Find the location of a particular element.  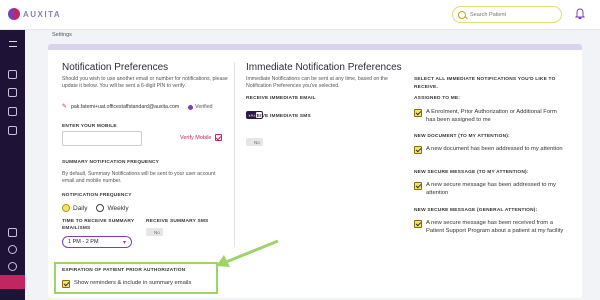

sidebar is located at coordinates (12, 165).